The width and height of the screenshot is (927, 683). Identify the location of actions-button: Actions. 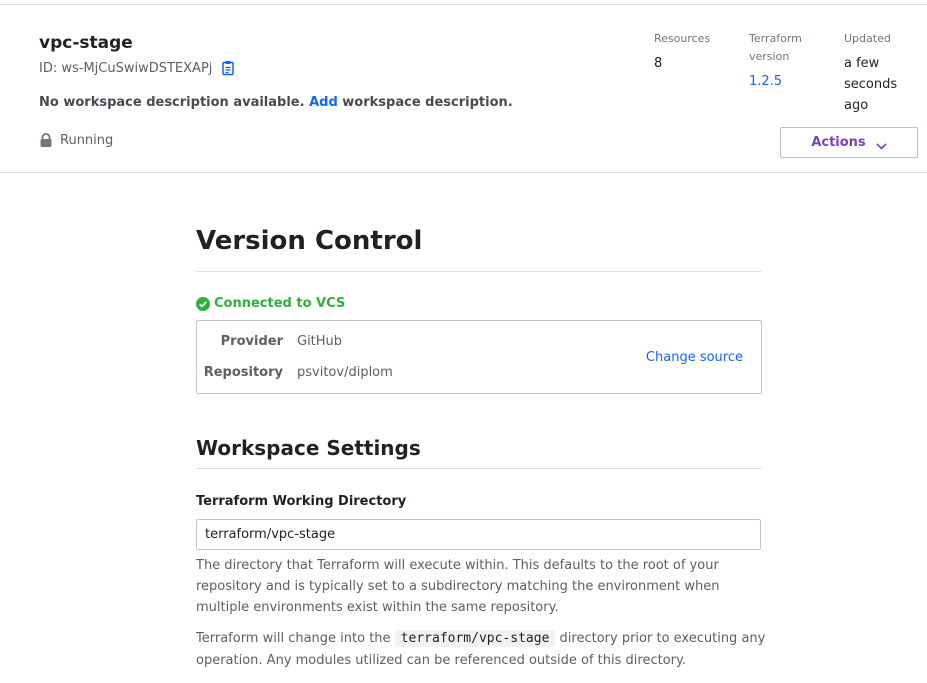
(849, 142).